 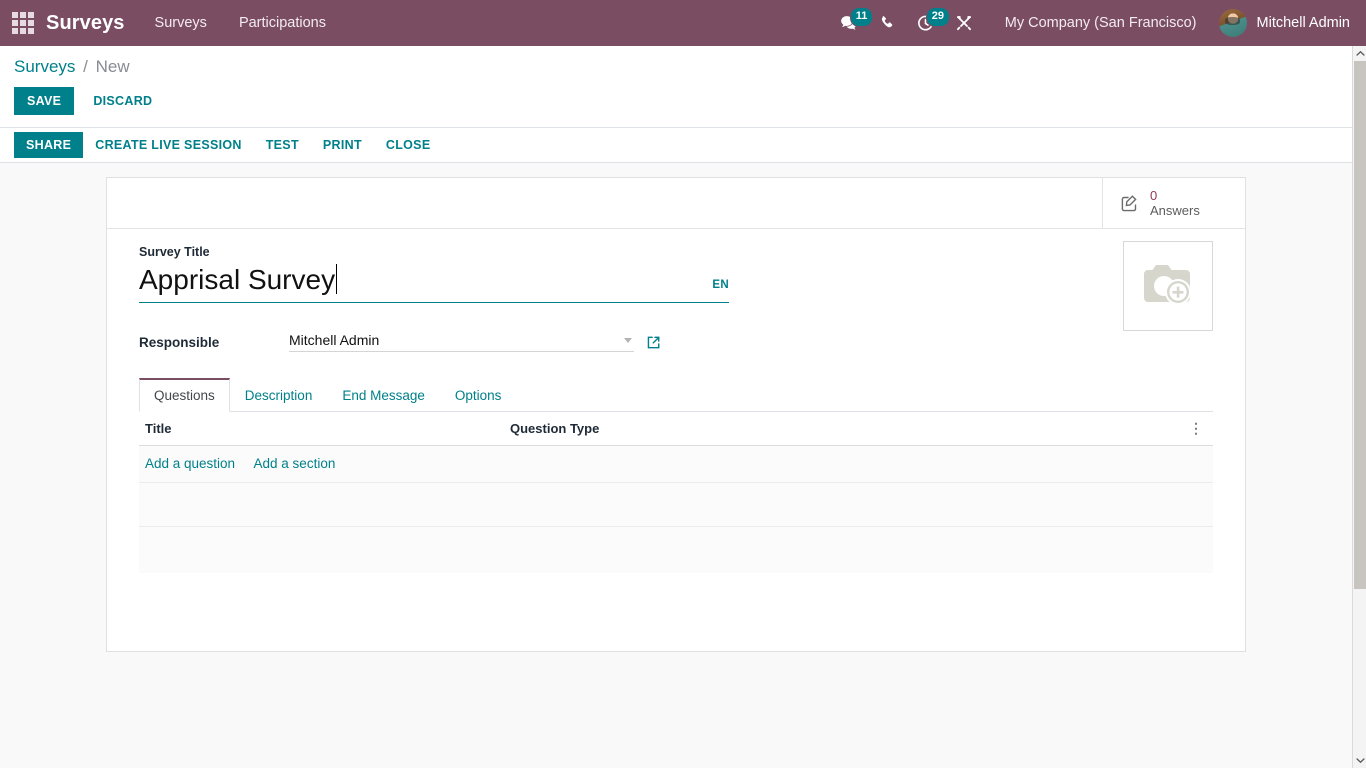 What do you see at coordinates (628, 340) in the screenshot?
I see `chevron-down-icon` at bounding box center [628, 340].